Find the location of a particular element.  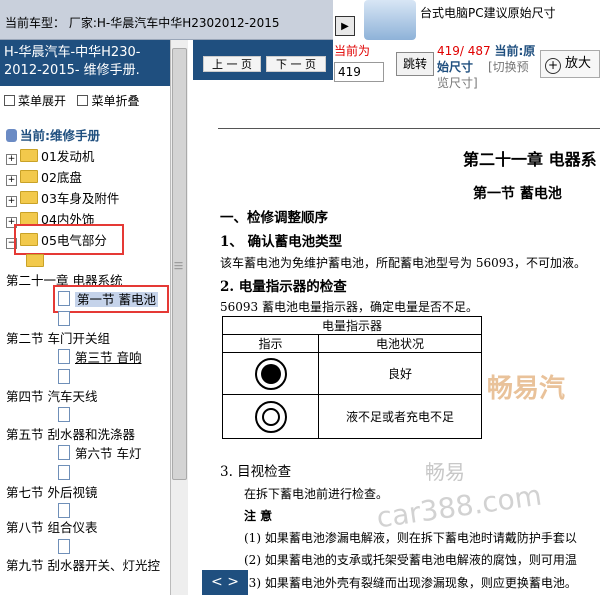

document-title: H-华晨汽车-中华H230-2012-2015- 维修手册. is located at coordinates (85, 63).